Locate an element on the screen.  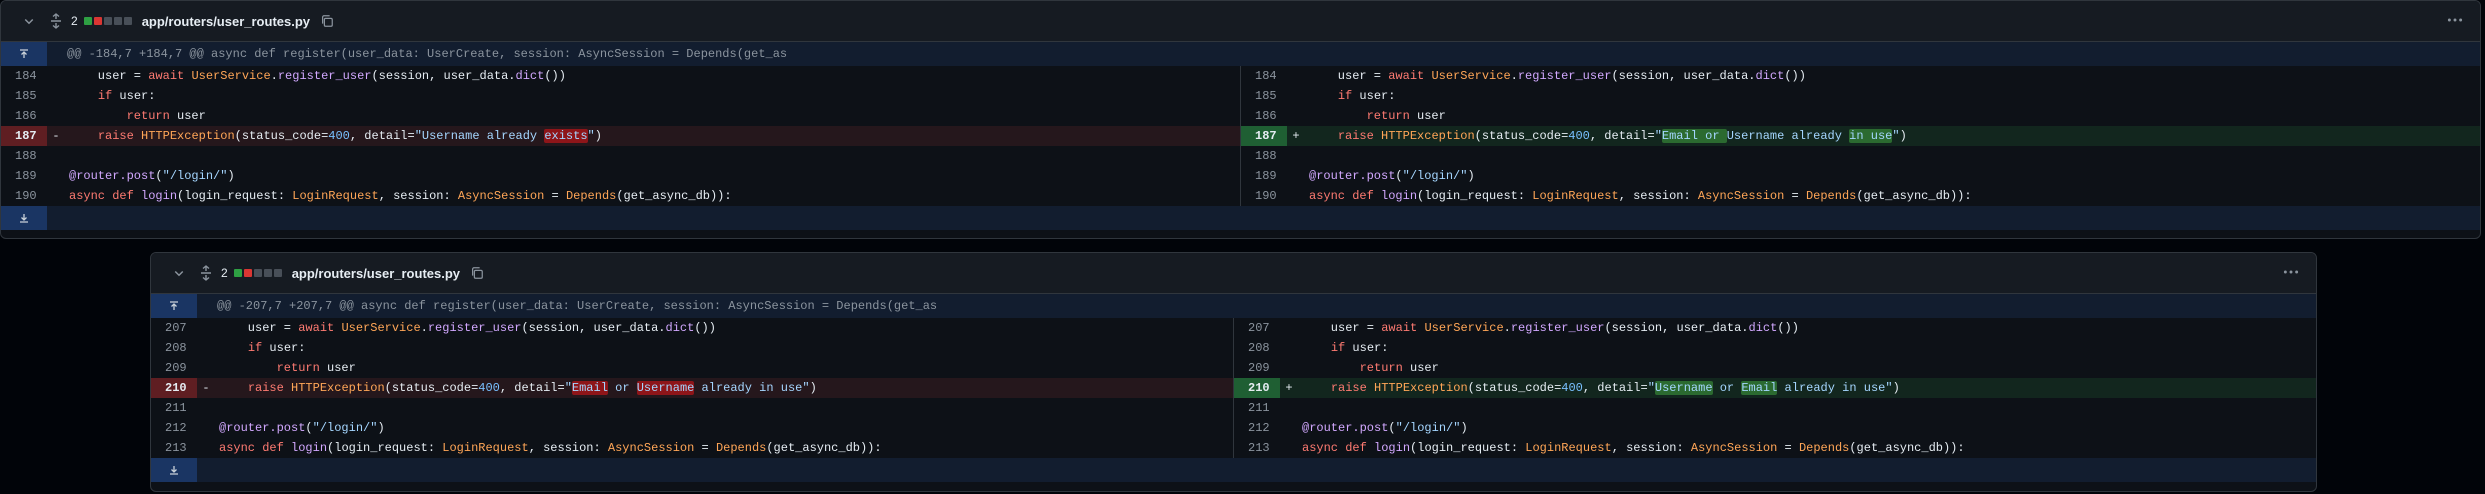
code-token: , session: is located at coordinates (1658, 196).